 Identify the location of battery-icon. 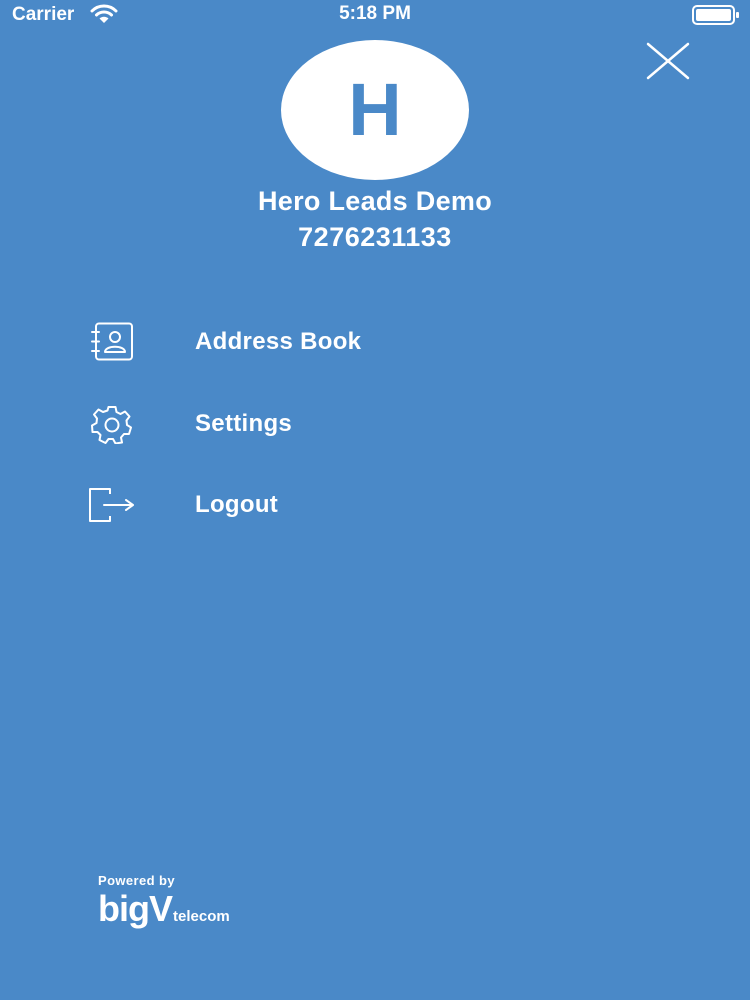
(716, 15).